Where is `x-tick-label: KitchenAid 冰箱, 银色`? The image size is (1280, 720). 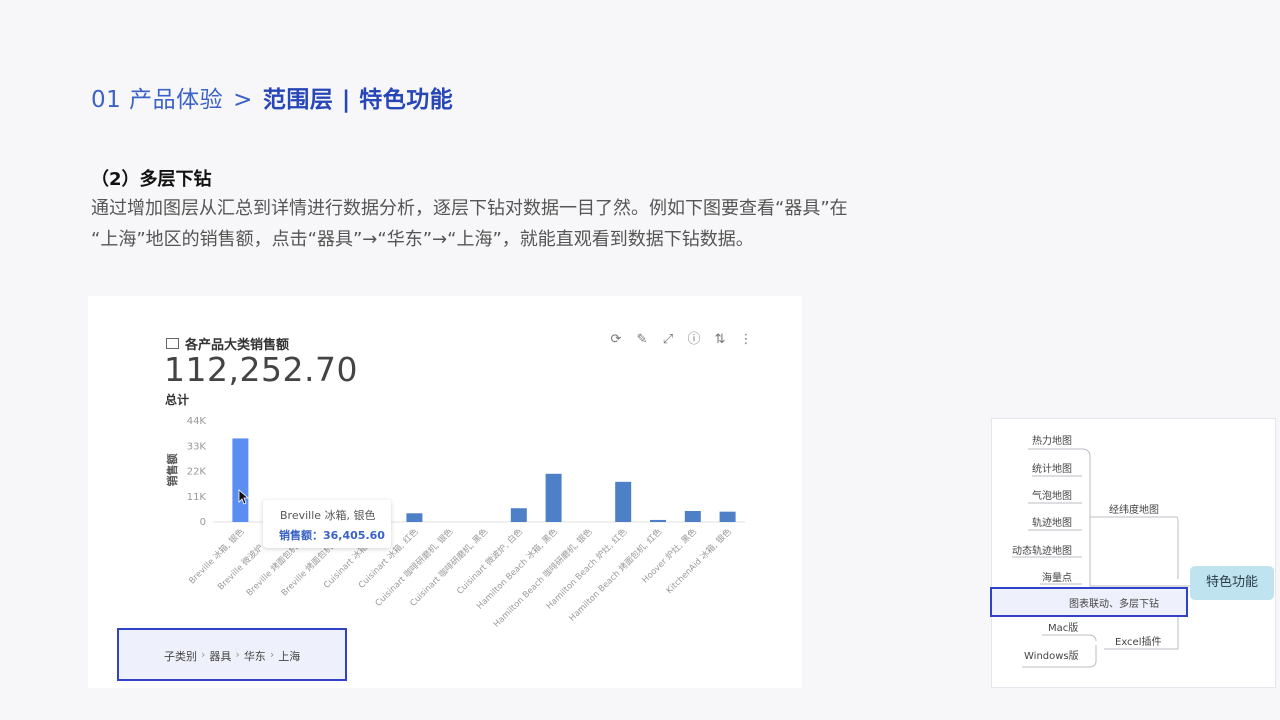
x-tick-label: KitchenAid 冰箱, 银色 is located at coordinates (699, 561).